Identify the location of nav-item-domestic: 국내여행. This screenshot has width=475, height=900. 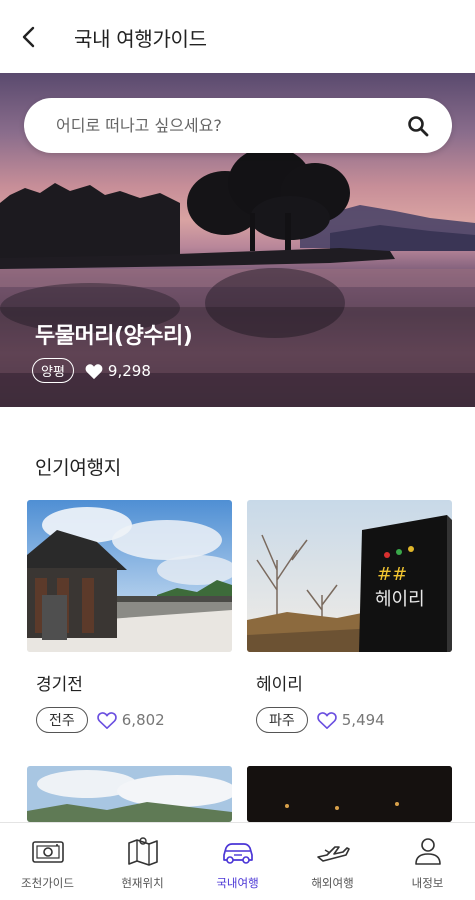
(237, 861).